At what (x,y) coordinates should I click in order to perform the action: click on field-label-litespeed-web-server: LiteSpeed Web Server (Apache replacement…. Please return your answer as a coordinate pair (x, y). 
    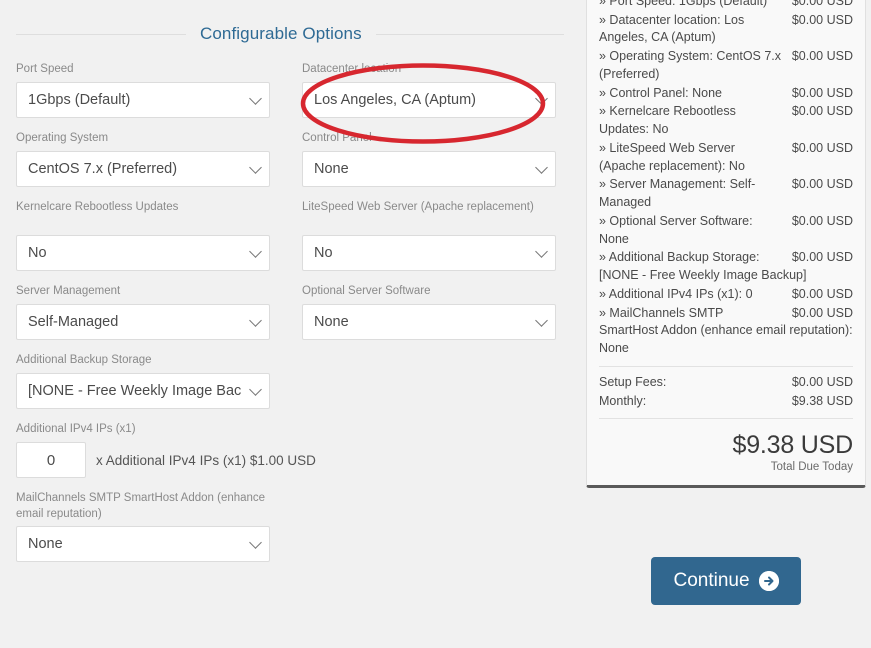
    Looking at the image, I should click on (418, 207).